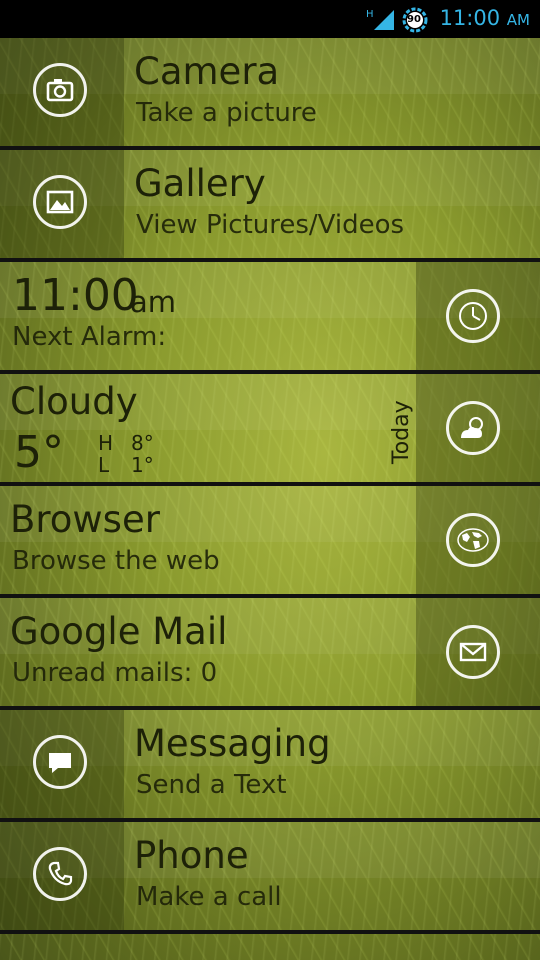  Describe the element at coordinates (191, 855) in the screenshot. I see `phone-title: Phone` at that location.